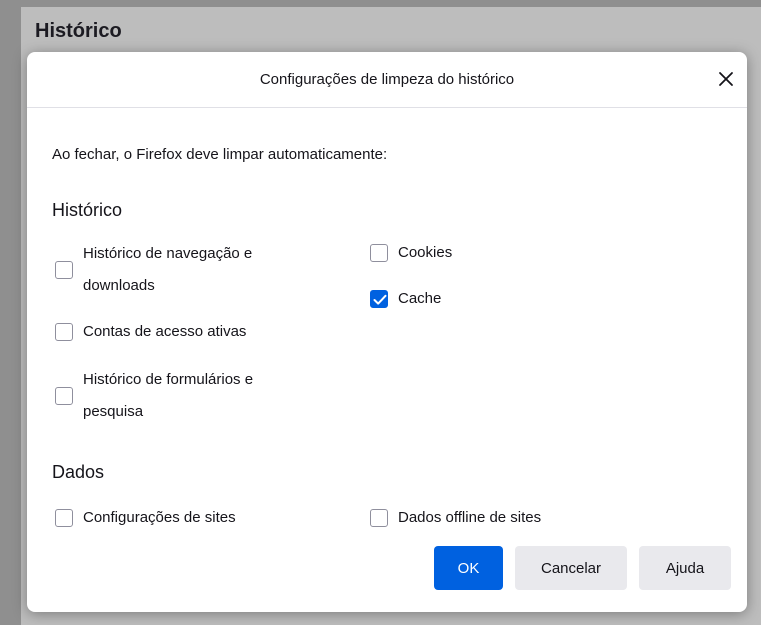 The height and width of the screenshot is (625, 761). I want to click on site-settings-option: Configurações de sites, so click(145, 518).